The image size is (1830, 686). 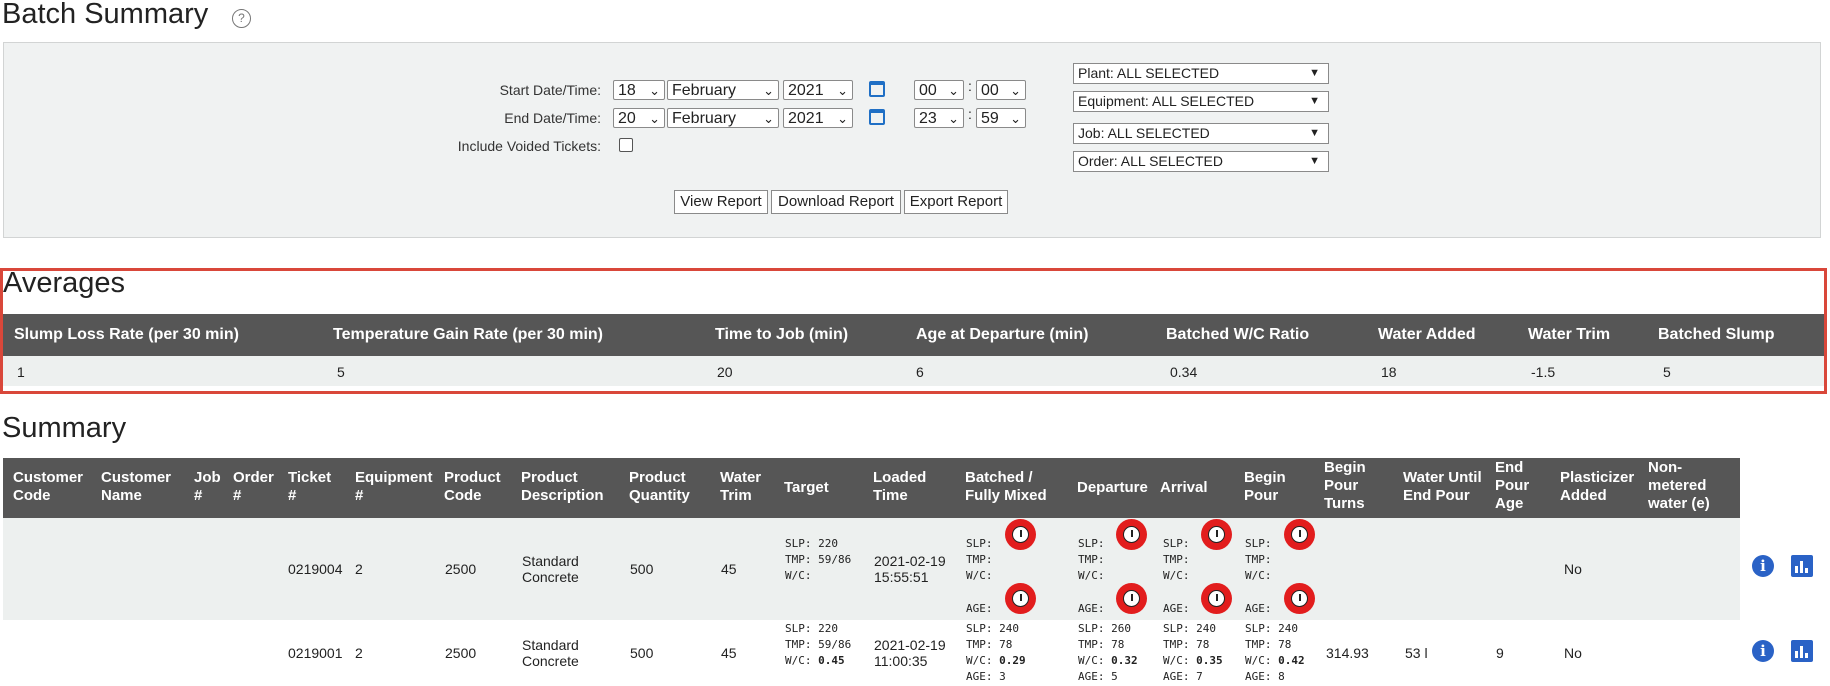 What do you see at coordinates (1091, 575) in the screenshot?
I see `departure-wc: W/C:` at bounding box center [1091, 575].